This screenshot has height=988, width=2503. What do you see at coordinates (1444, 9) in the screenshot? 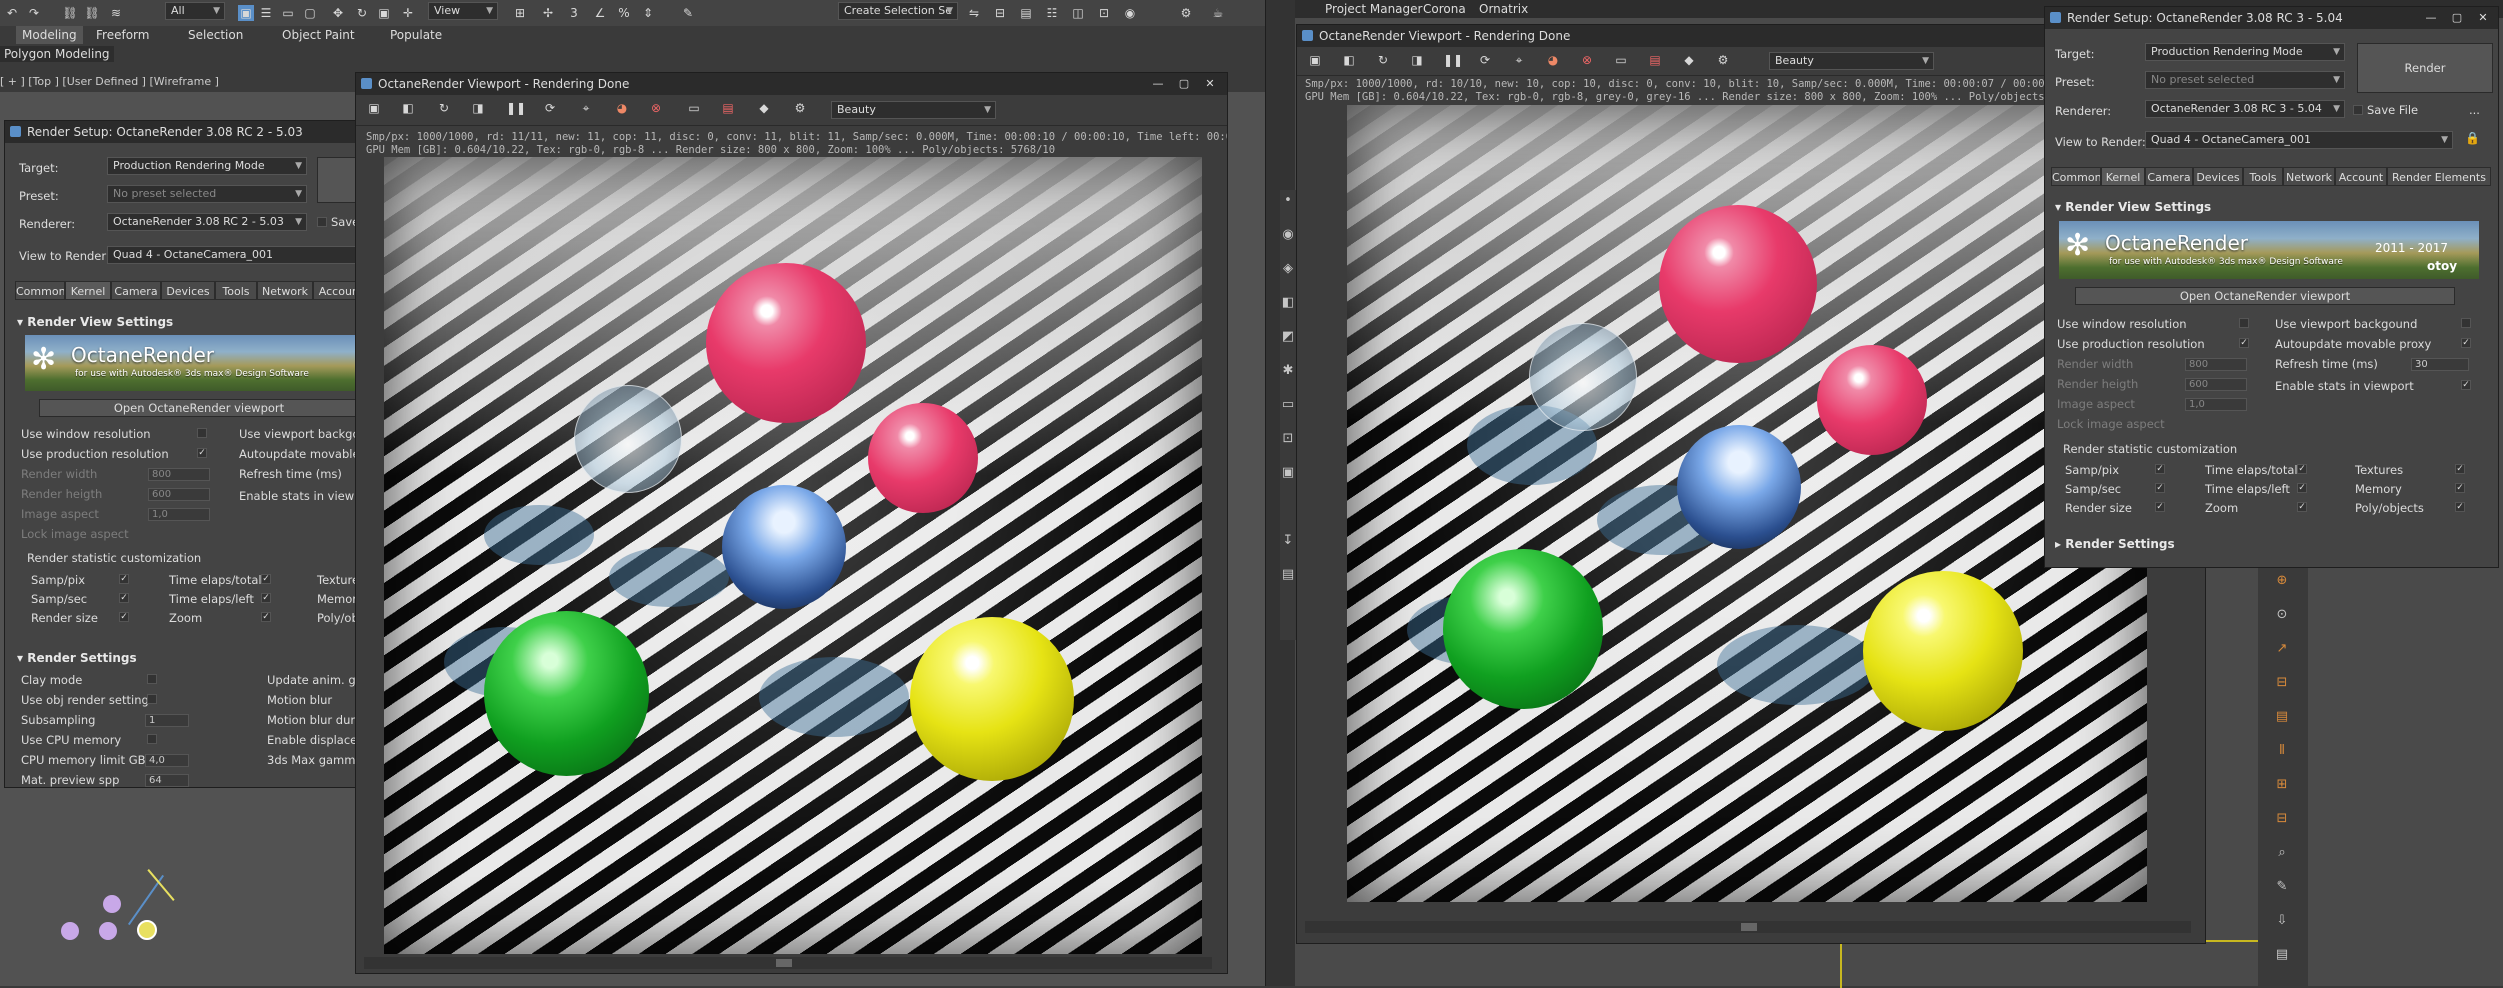
I see `menu-corona: Corona` at bounding box center [1444, 9].